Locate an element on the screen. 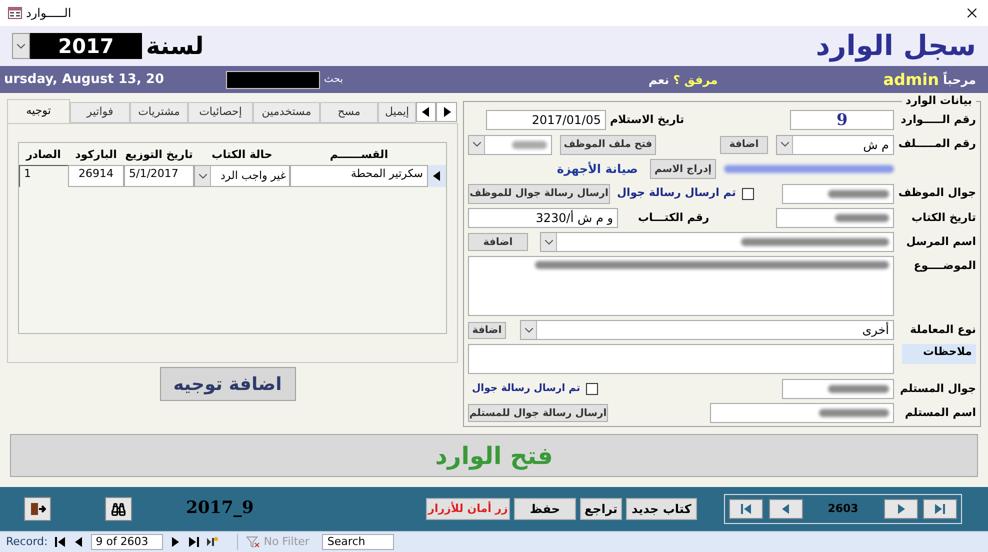 The width and height of the screenshot is (988, 552). first-record-button is located at coordinates (746, 509).